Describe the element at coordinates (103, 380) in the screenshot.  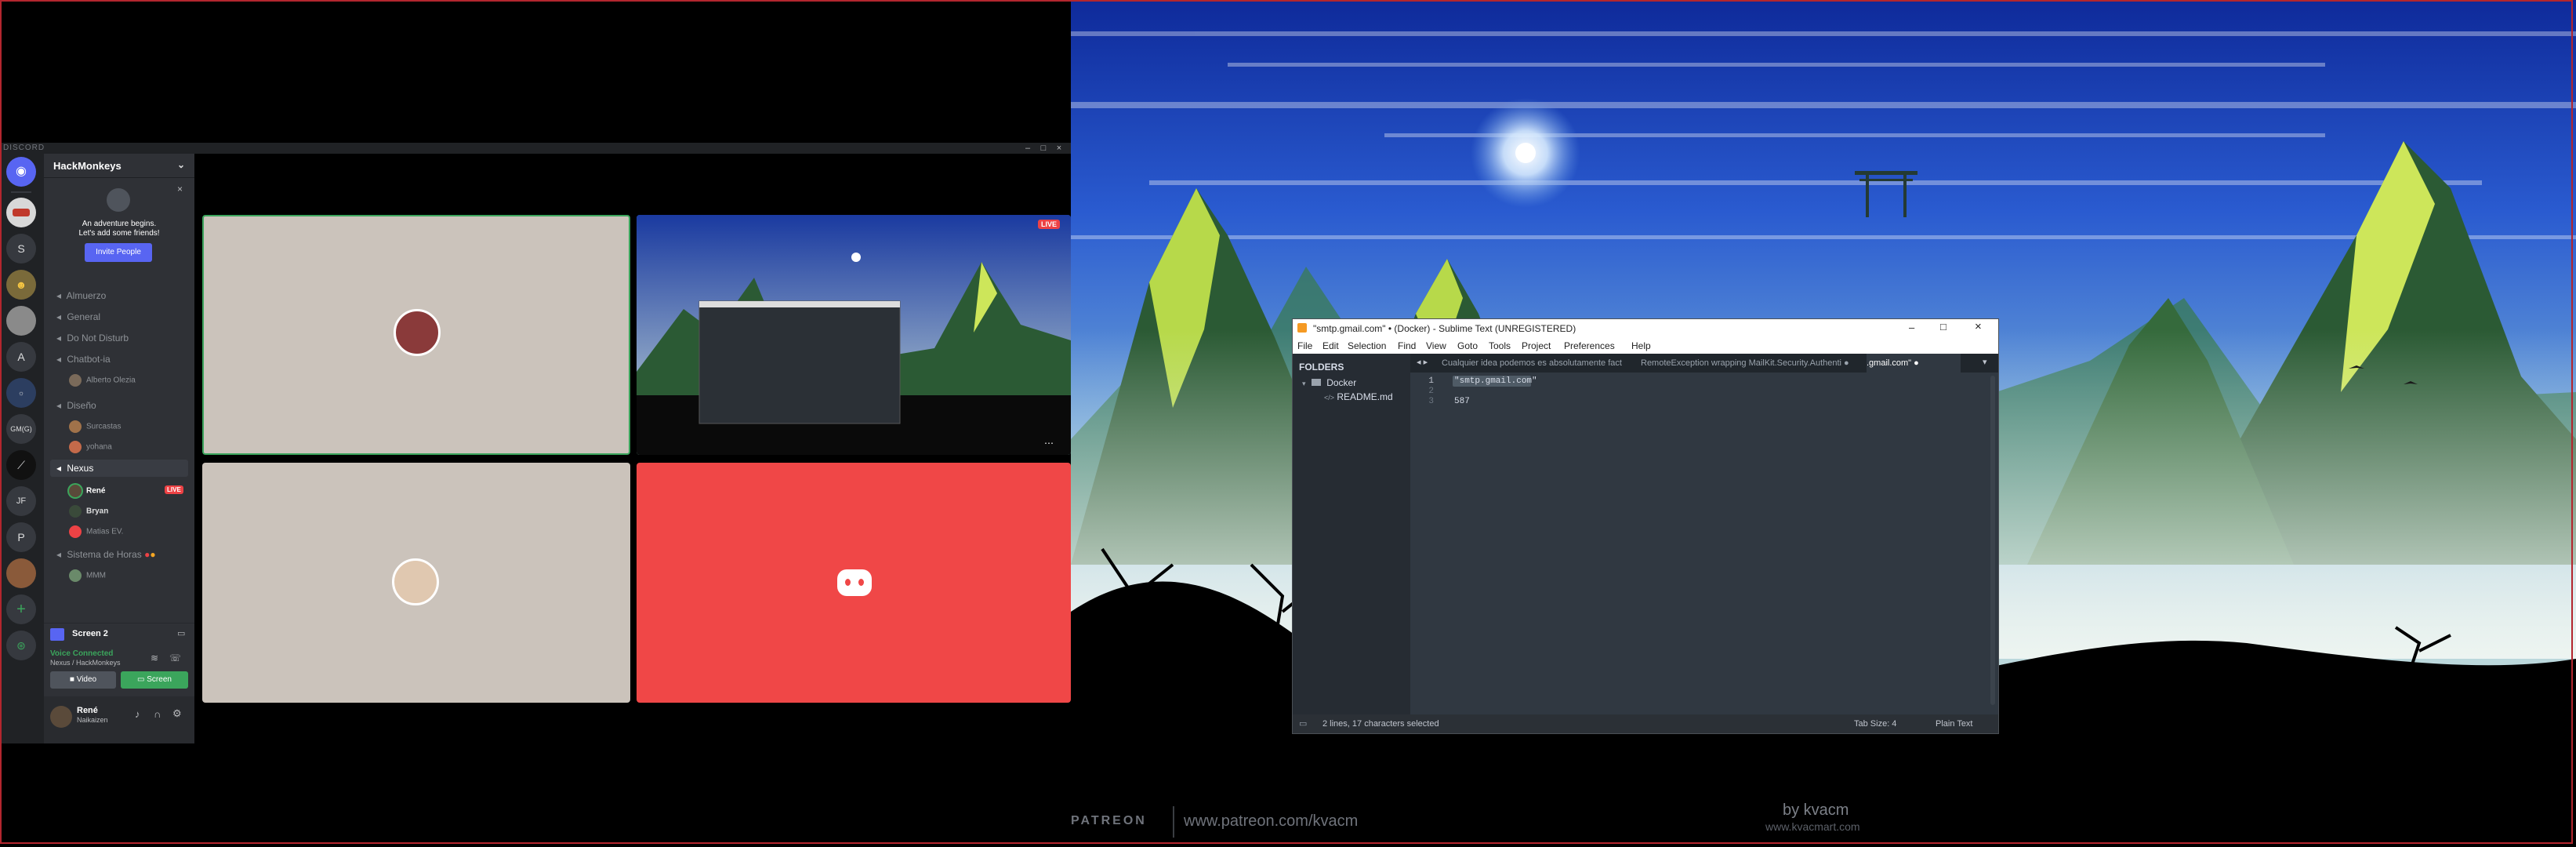
I see `member-alberto: Alberto Olezia` at that location.